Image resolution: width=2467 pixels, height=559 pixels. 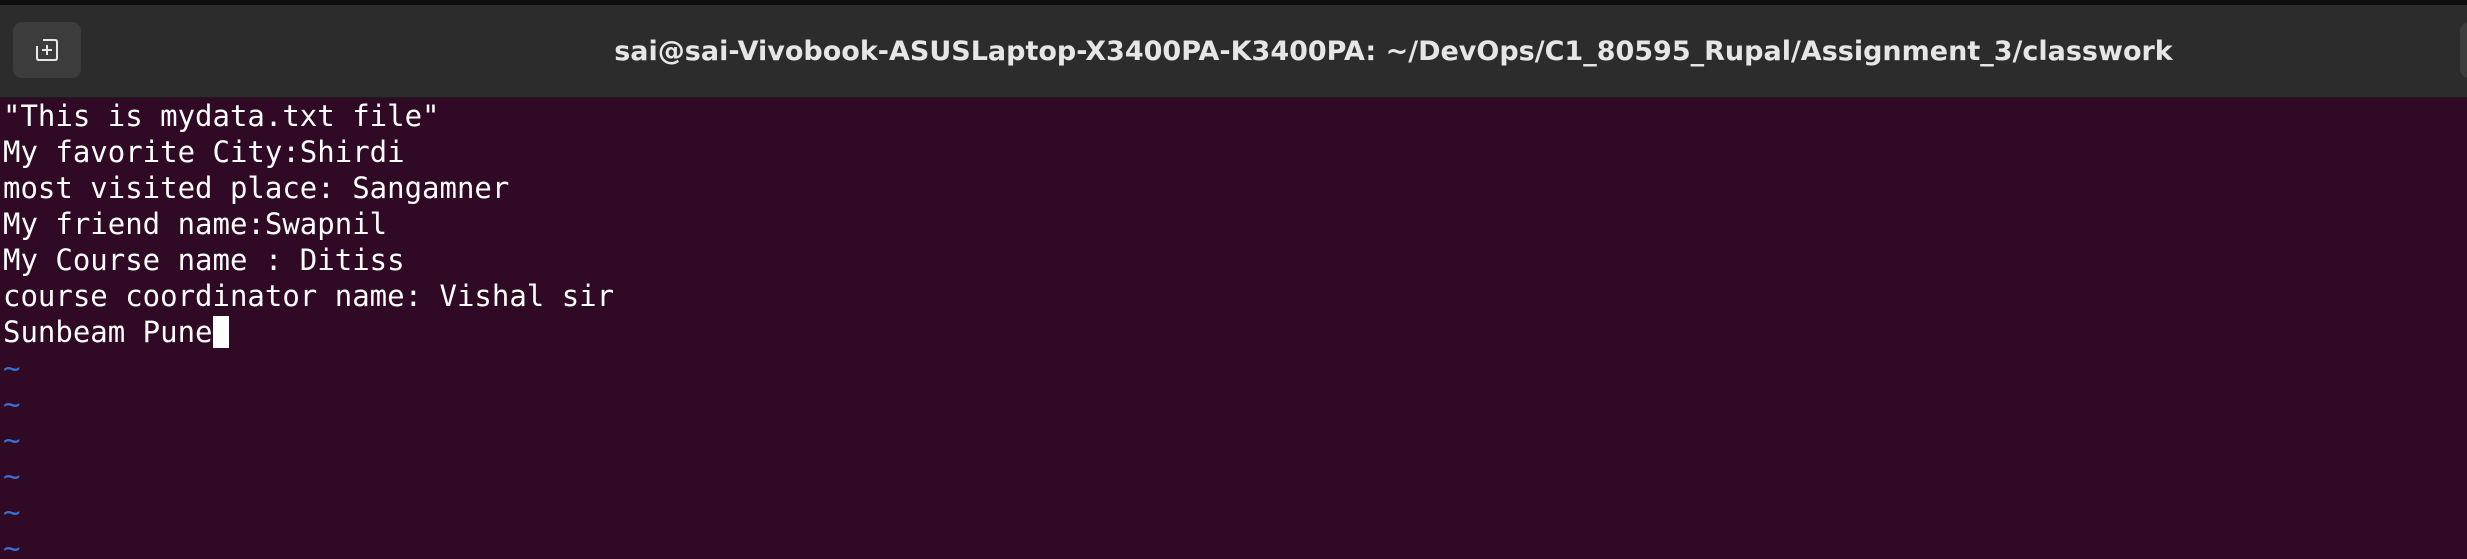 What do you see at coordinates (309, 296) in the screenshot?
I see `text-line: course coordinator name: Vishal sir` at bounding box center [309, 296].